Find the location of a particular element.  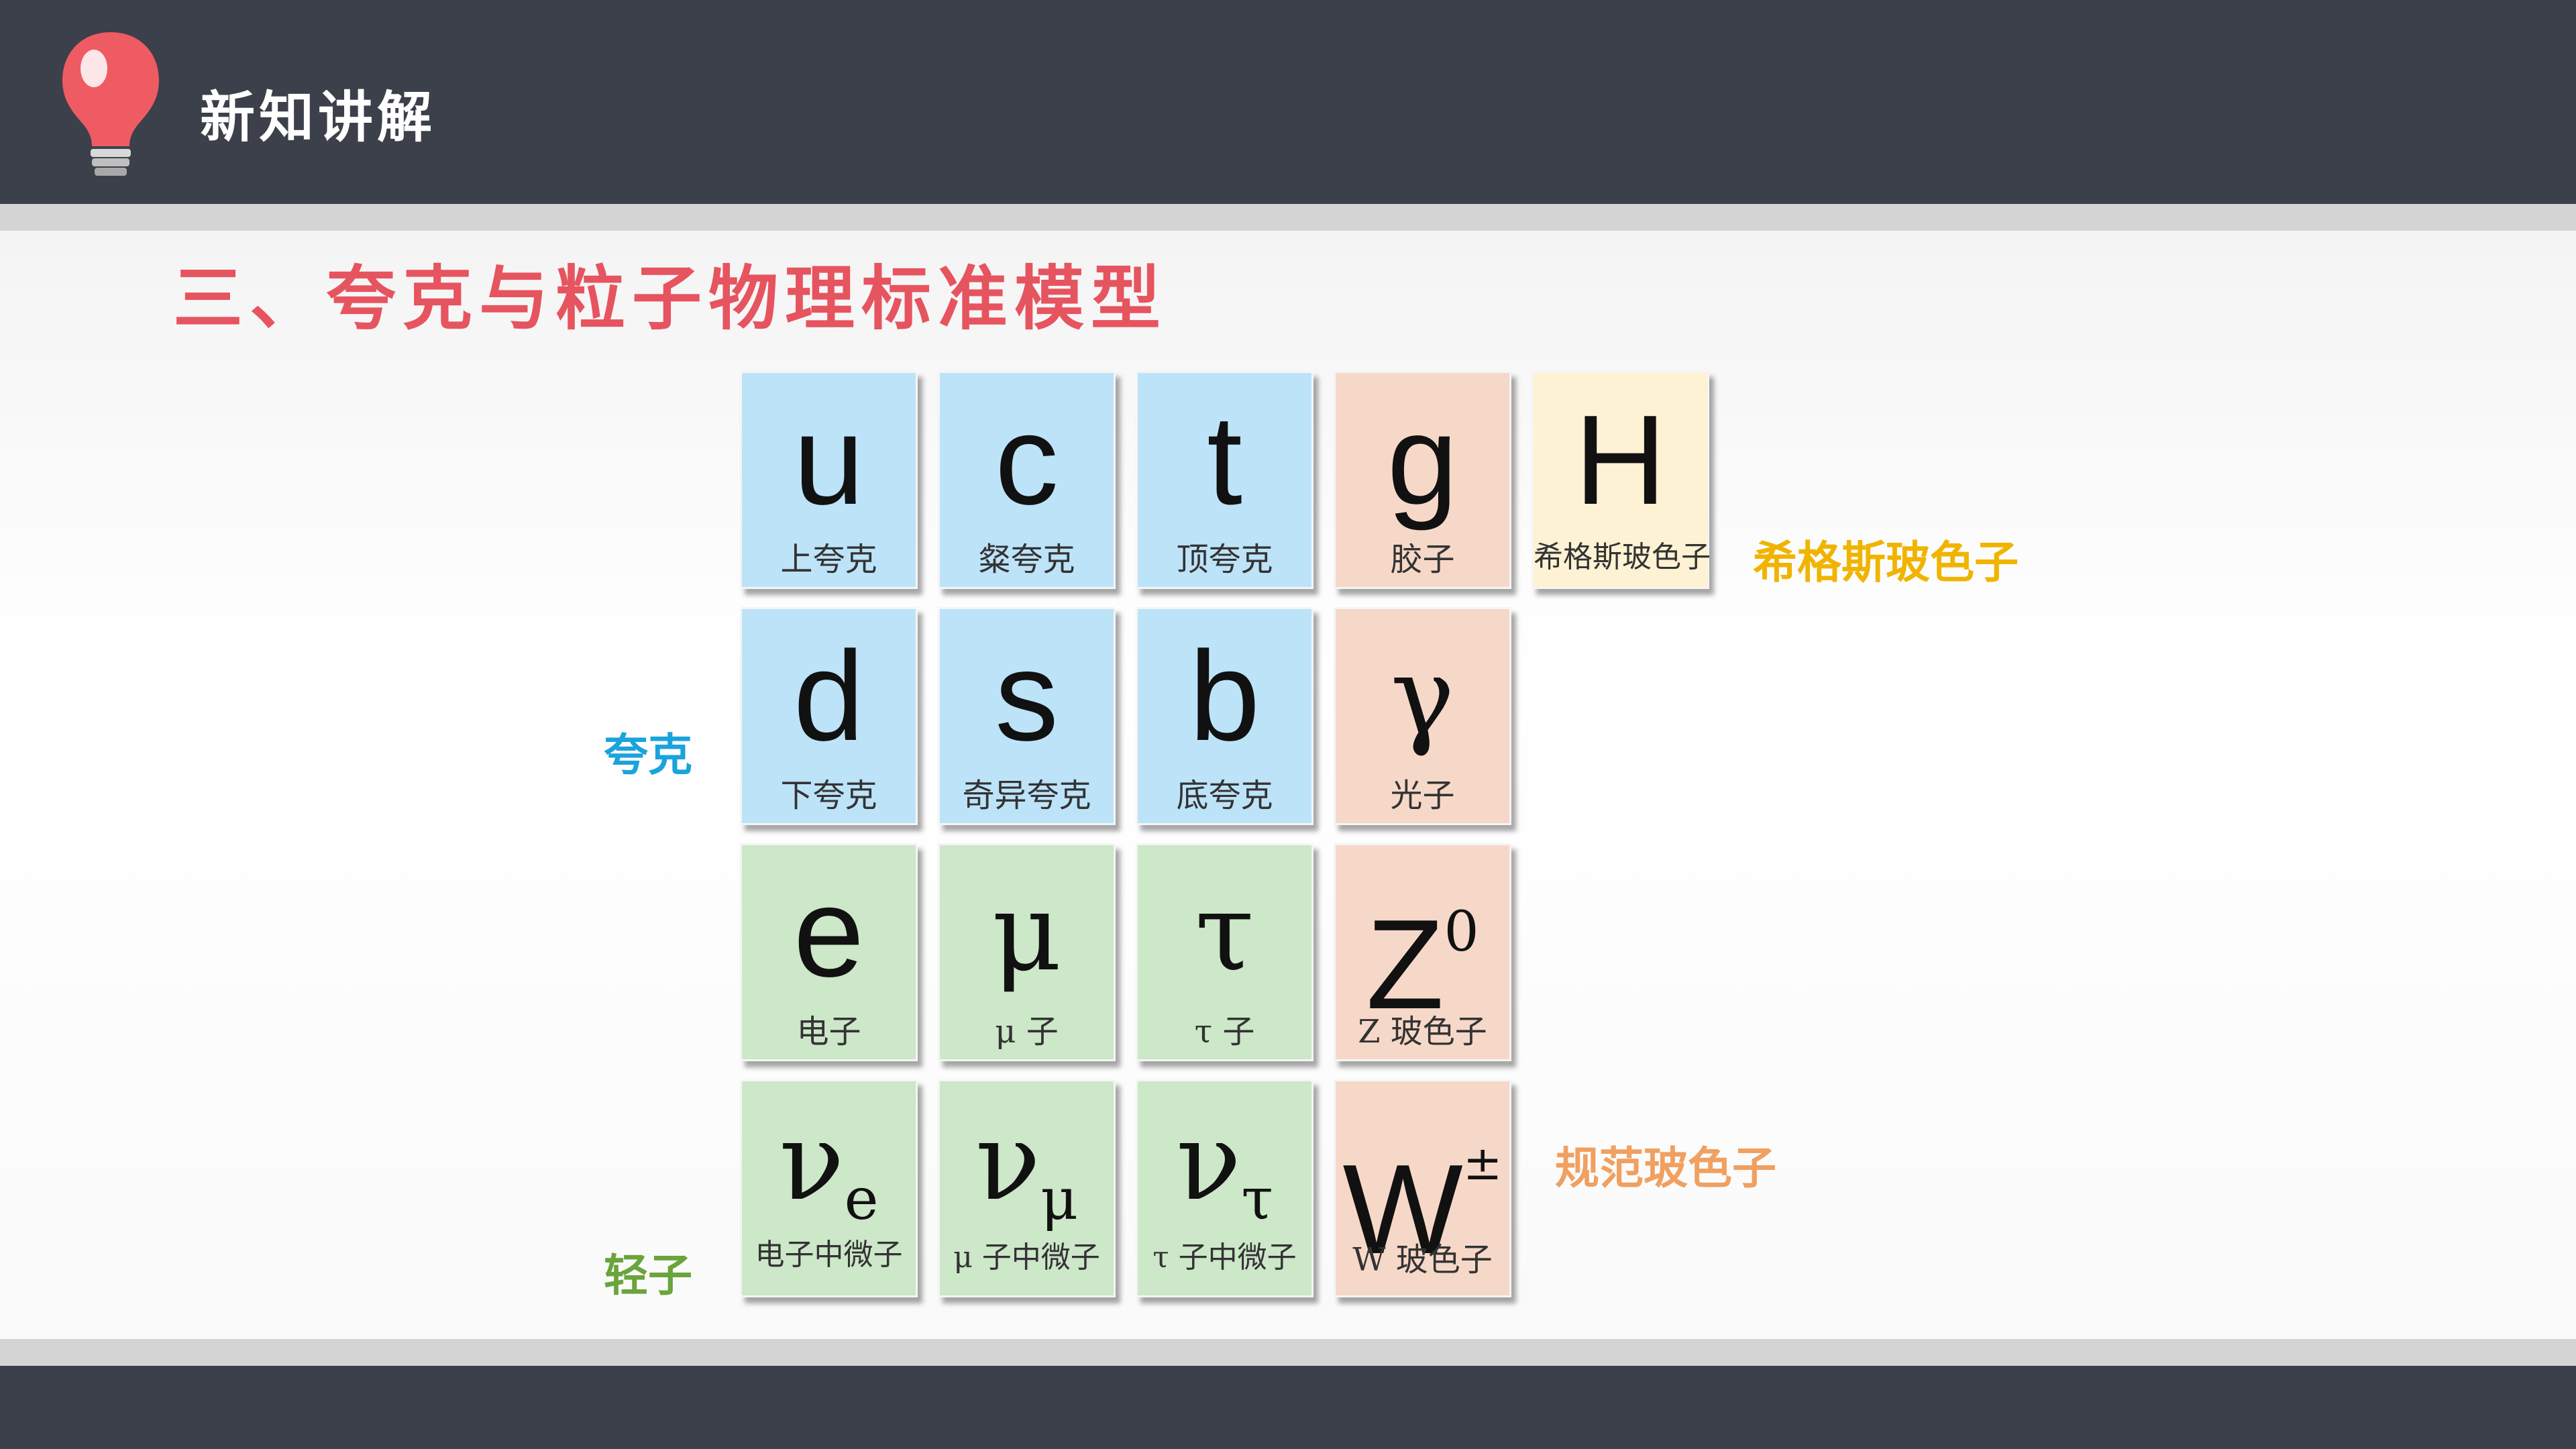

particle-name: W 玻色子 is located at coordinates (1422, 1260).